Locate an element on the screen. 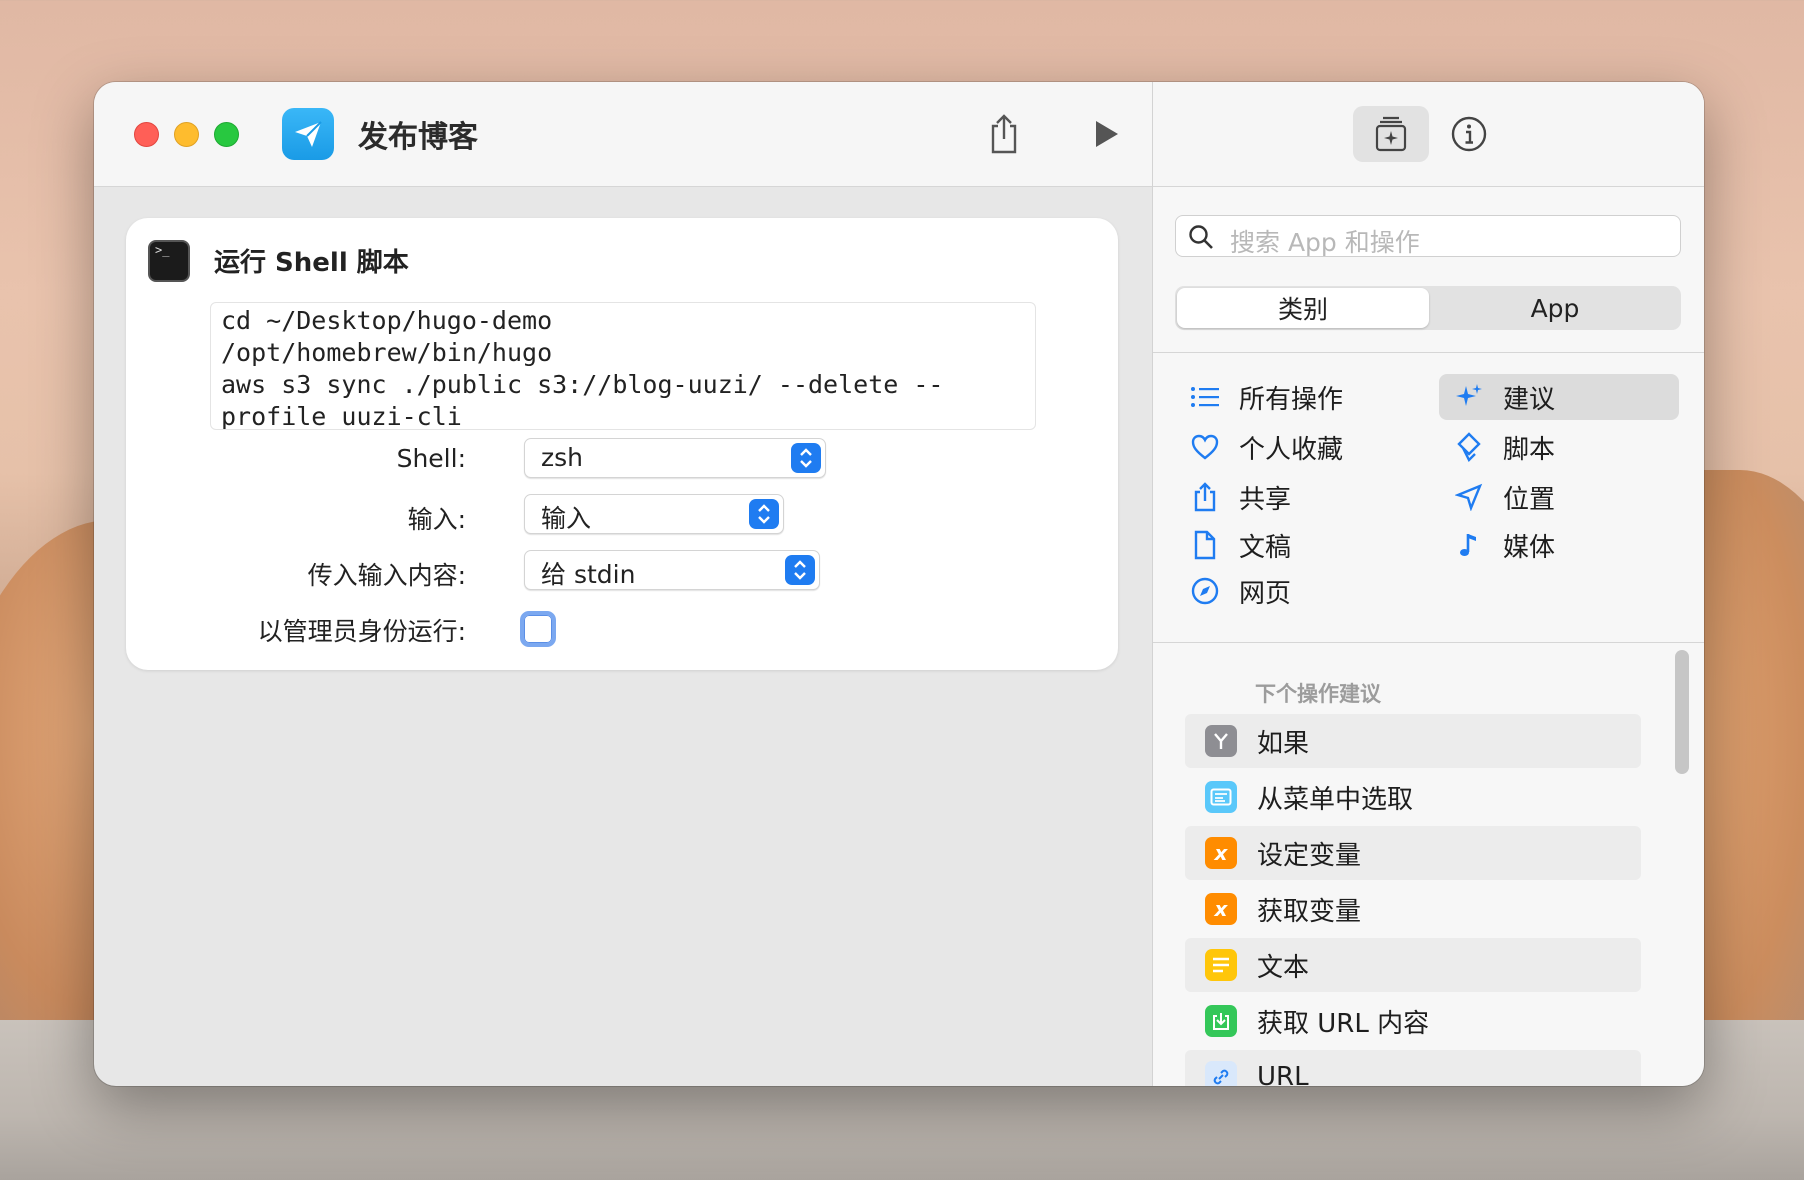 The width and height of the screenshot is (1804, 1180). search-placeholder: 搜索 App 和操作 is located at coordinates (1325, 242).